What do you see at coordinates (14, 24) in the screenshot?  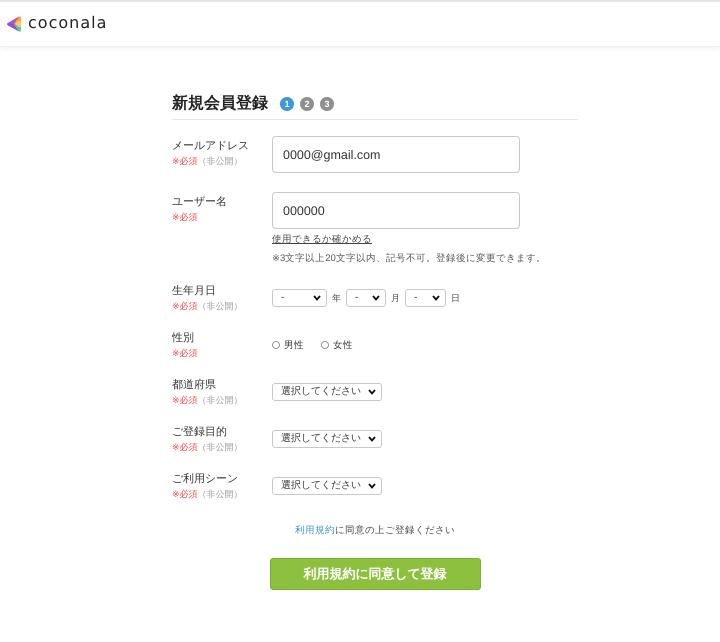 I see `logo-icon` at bounding box center [14, 24].